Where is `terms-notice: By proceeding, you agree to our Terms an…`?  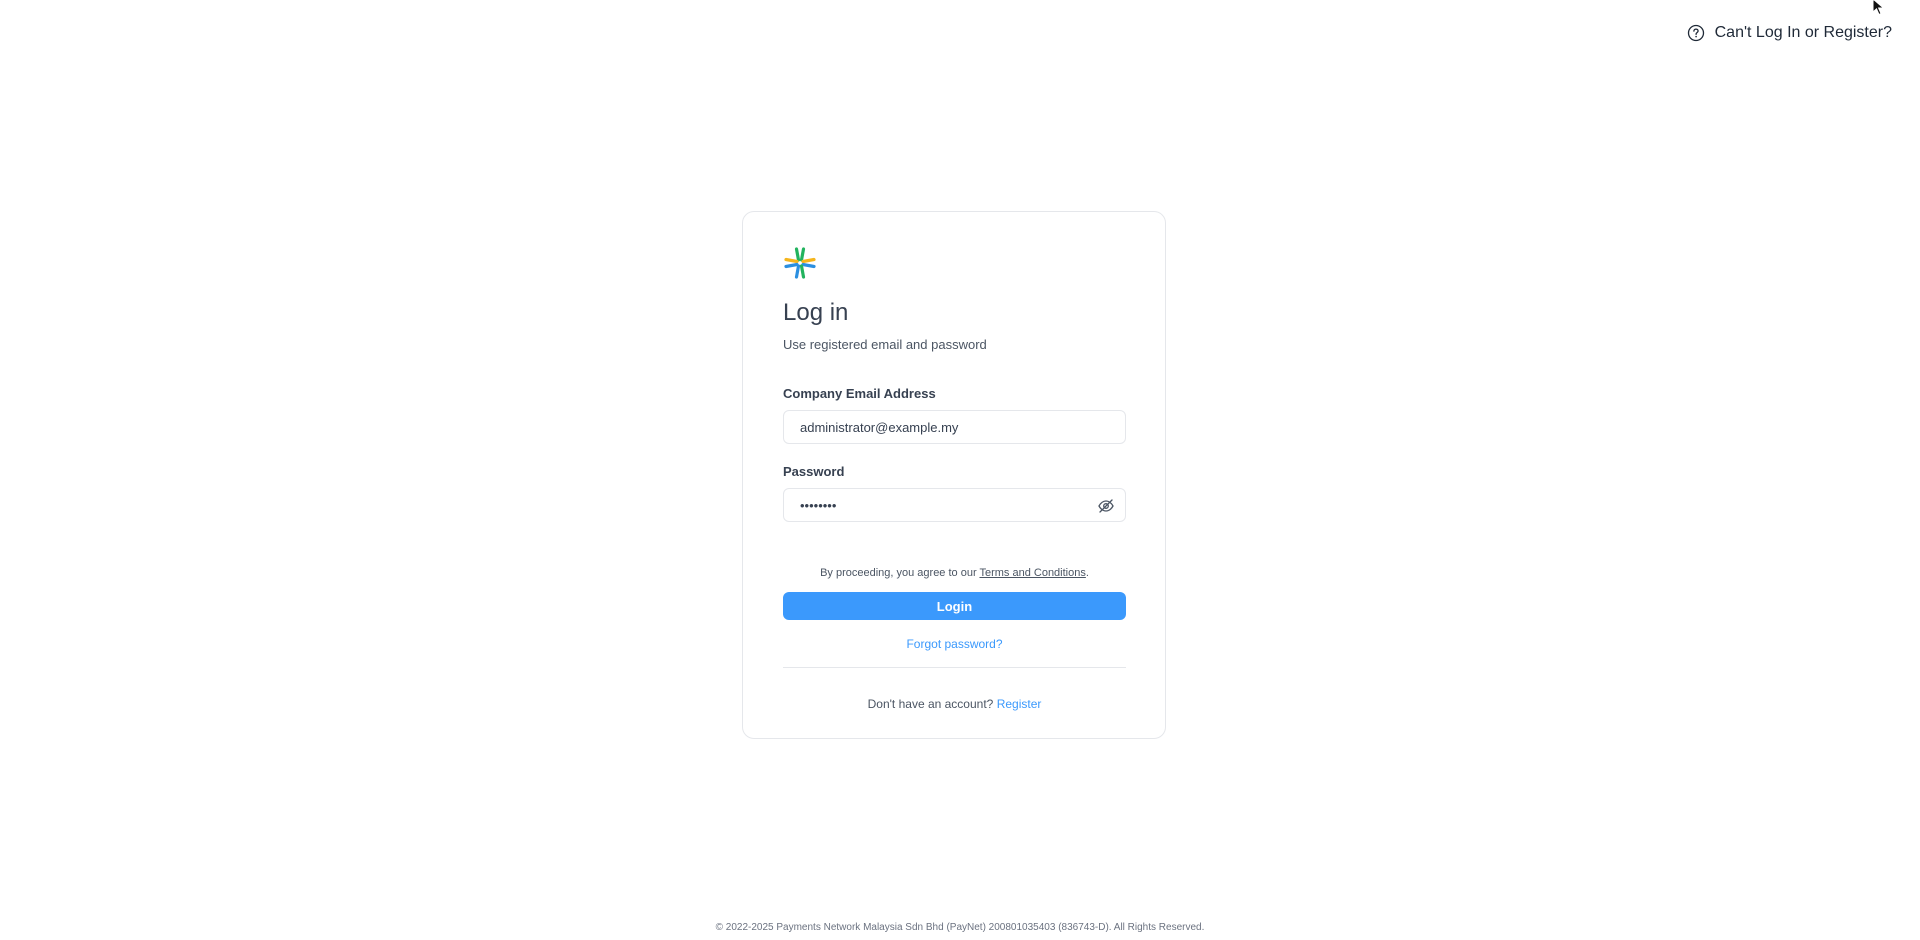
terms-notice: By proceeding, you agree to our Terms an… is located at coordinates (954, 573).